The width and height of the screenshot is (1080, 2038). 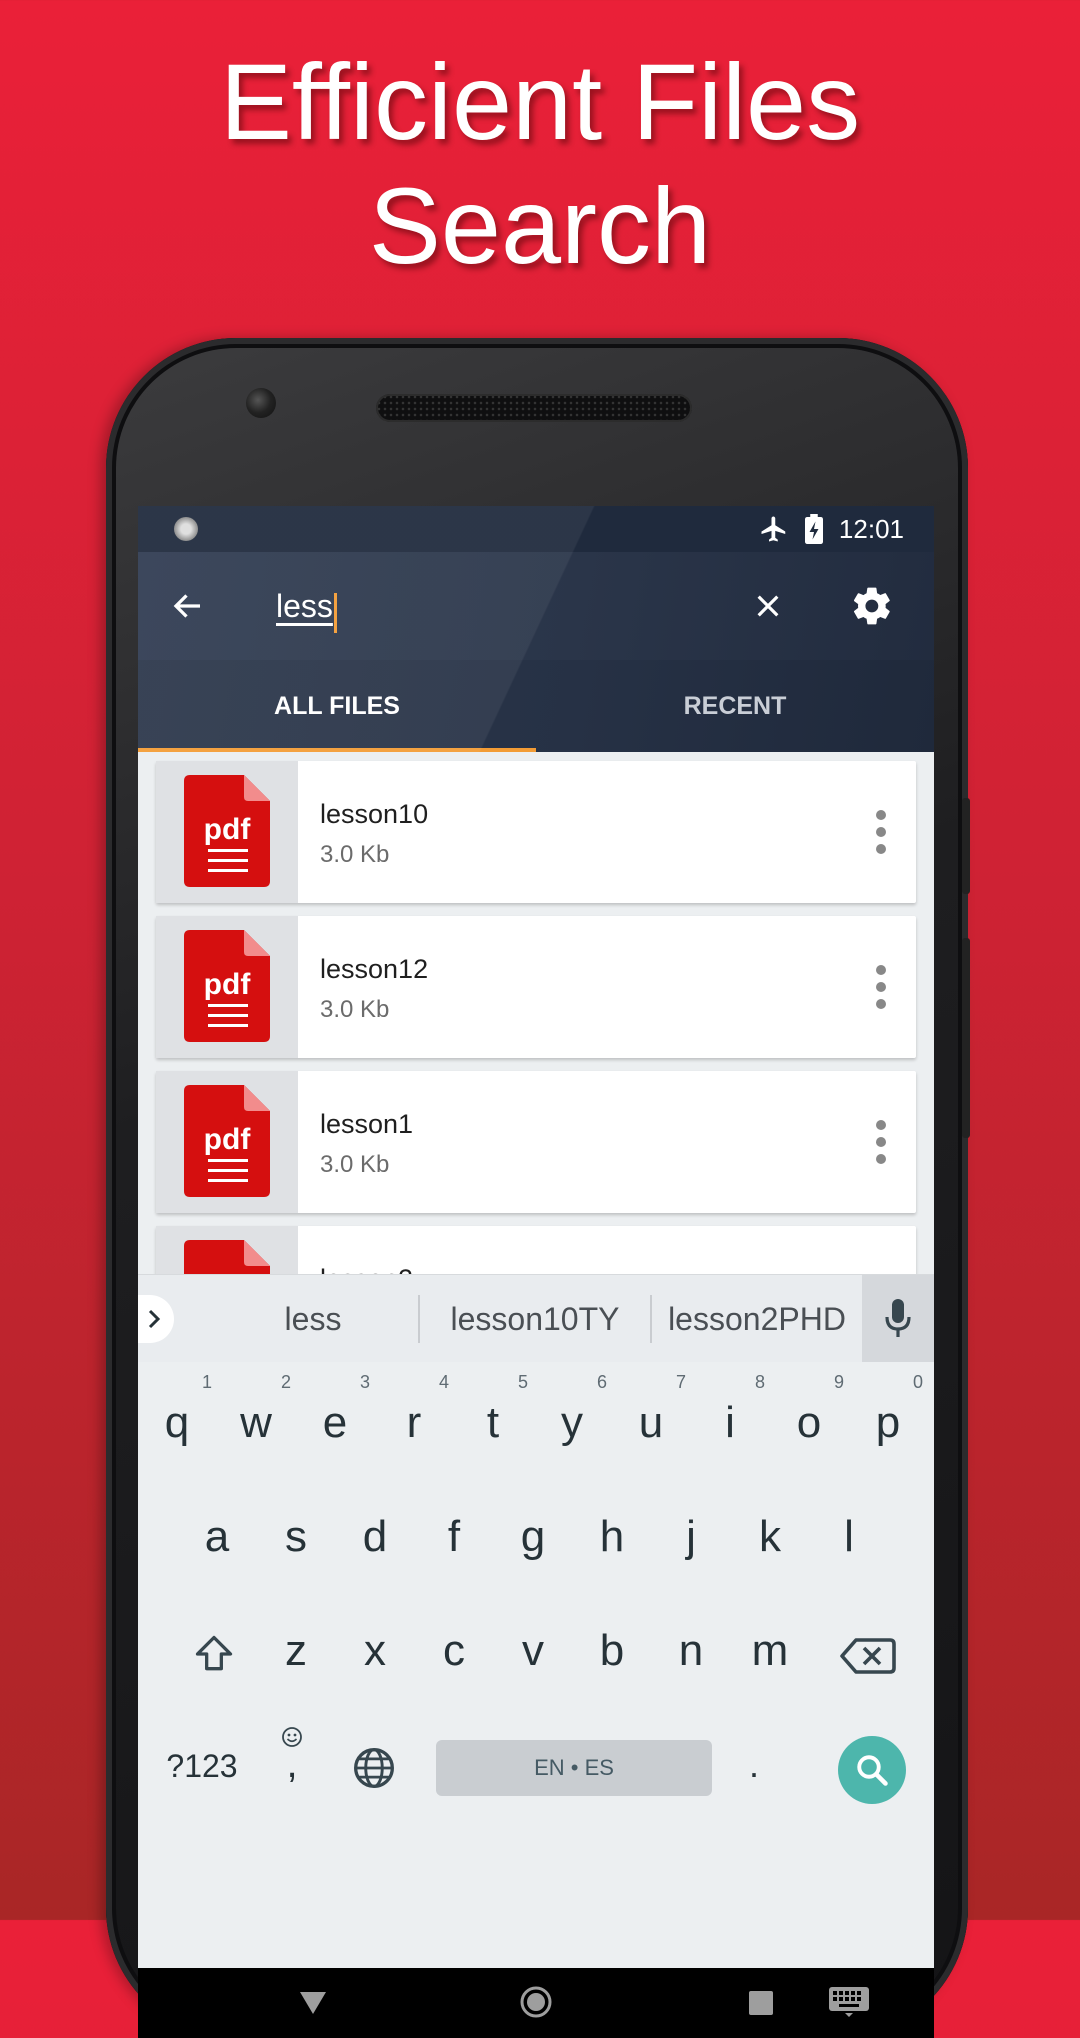 I want to click on key-a: a, so click(x=217, y=1537).